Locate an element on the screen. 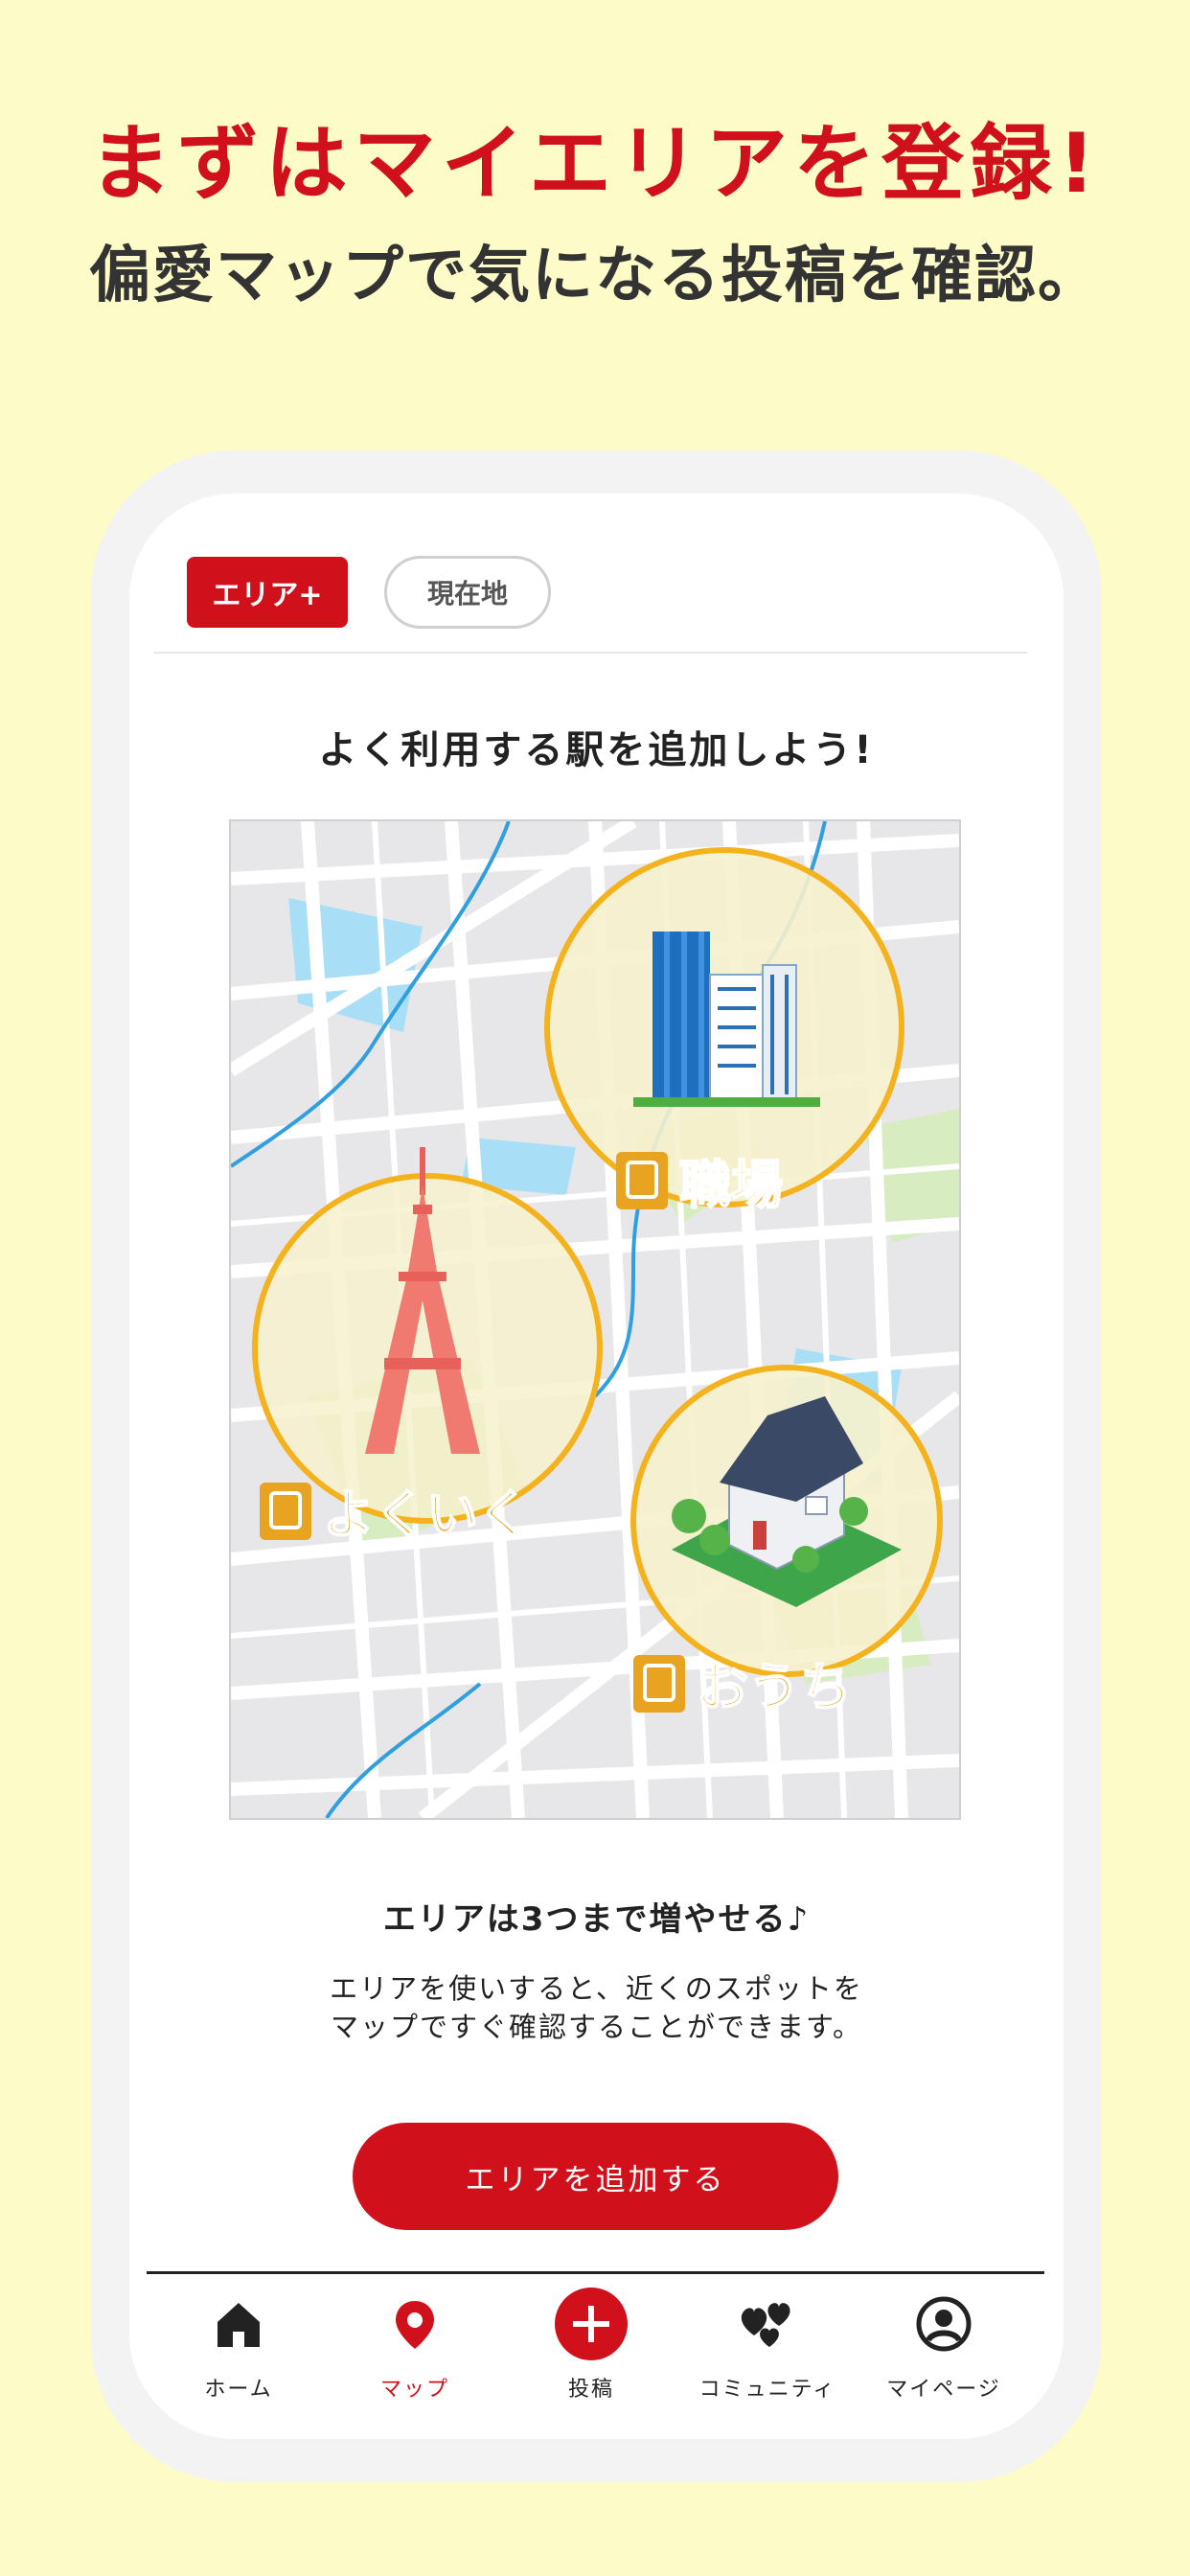 Image resolution: width=1190 pixels, height=2576 pixels. map-pin-icon is located at coordinates (415, 2324).